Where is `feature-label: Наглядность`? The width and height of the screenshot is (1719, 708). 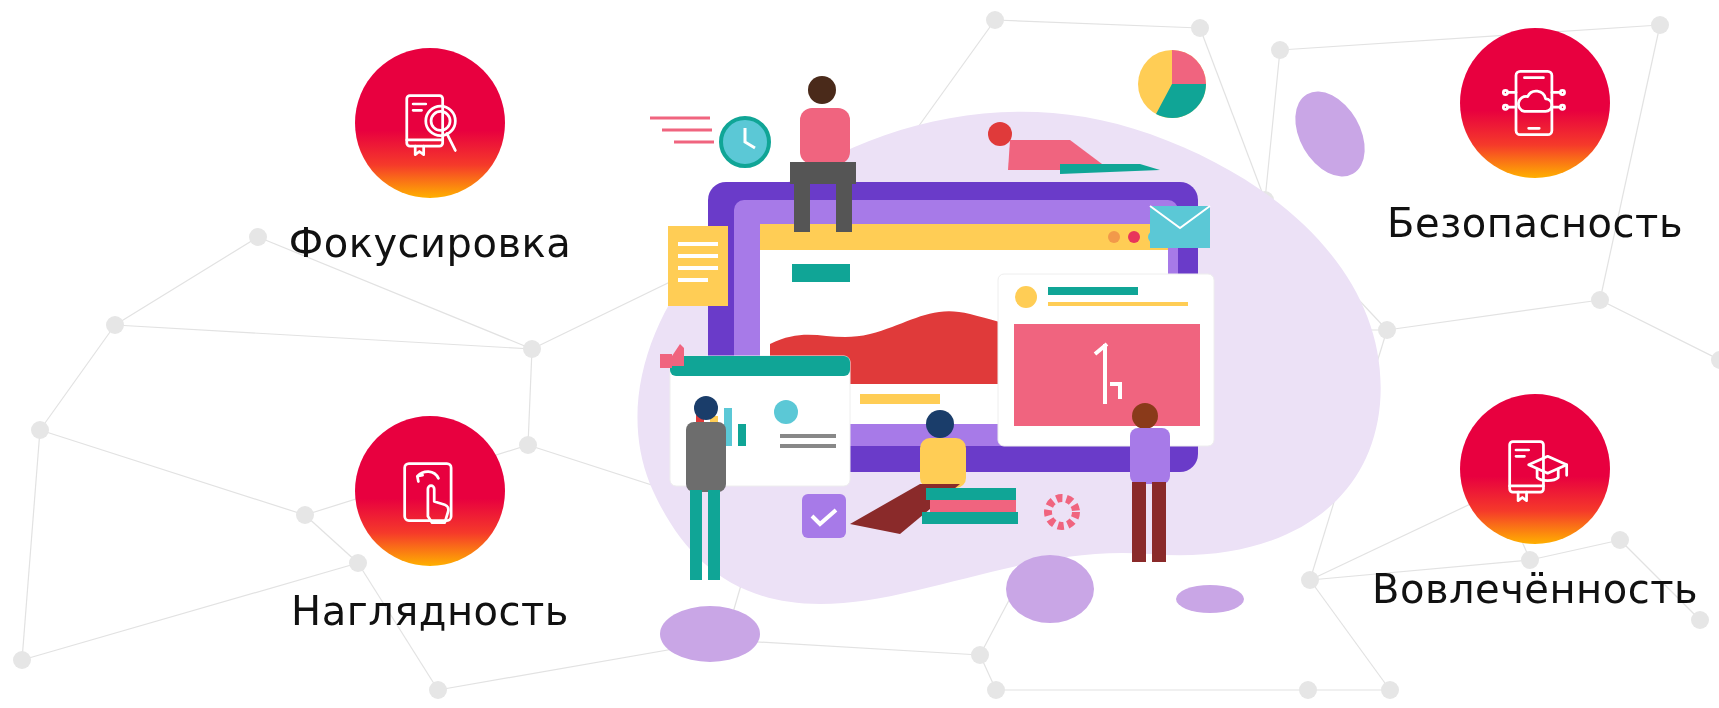
feature-label: Наглядность is located at coordinates (430, 611).